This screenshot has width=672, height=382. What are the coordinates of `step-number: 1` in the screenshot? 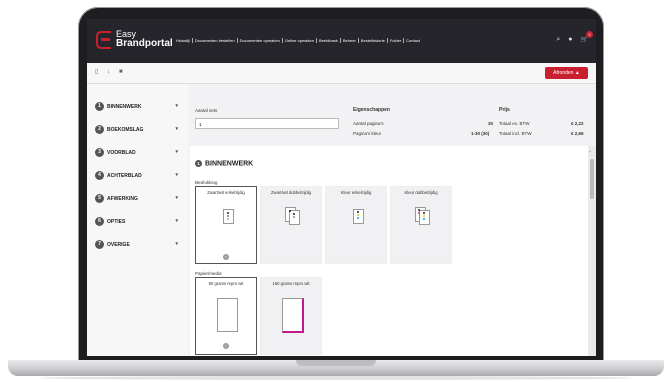 It's located at (99, 106).